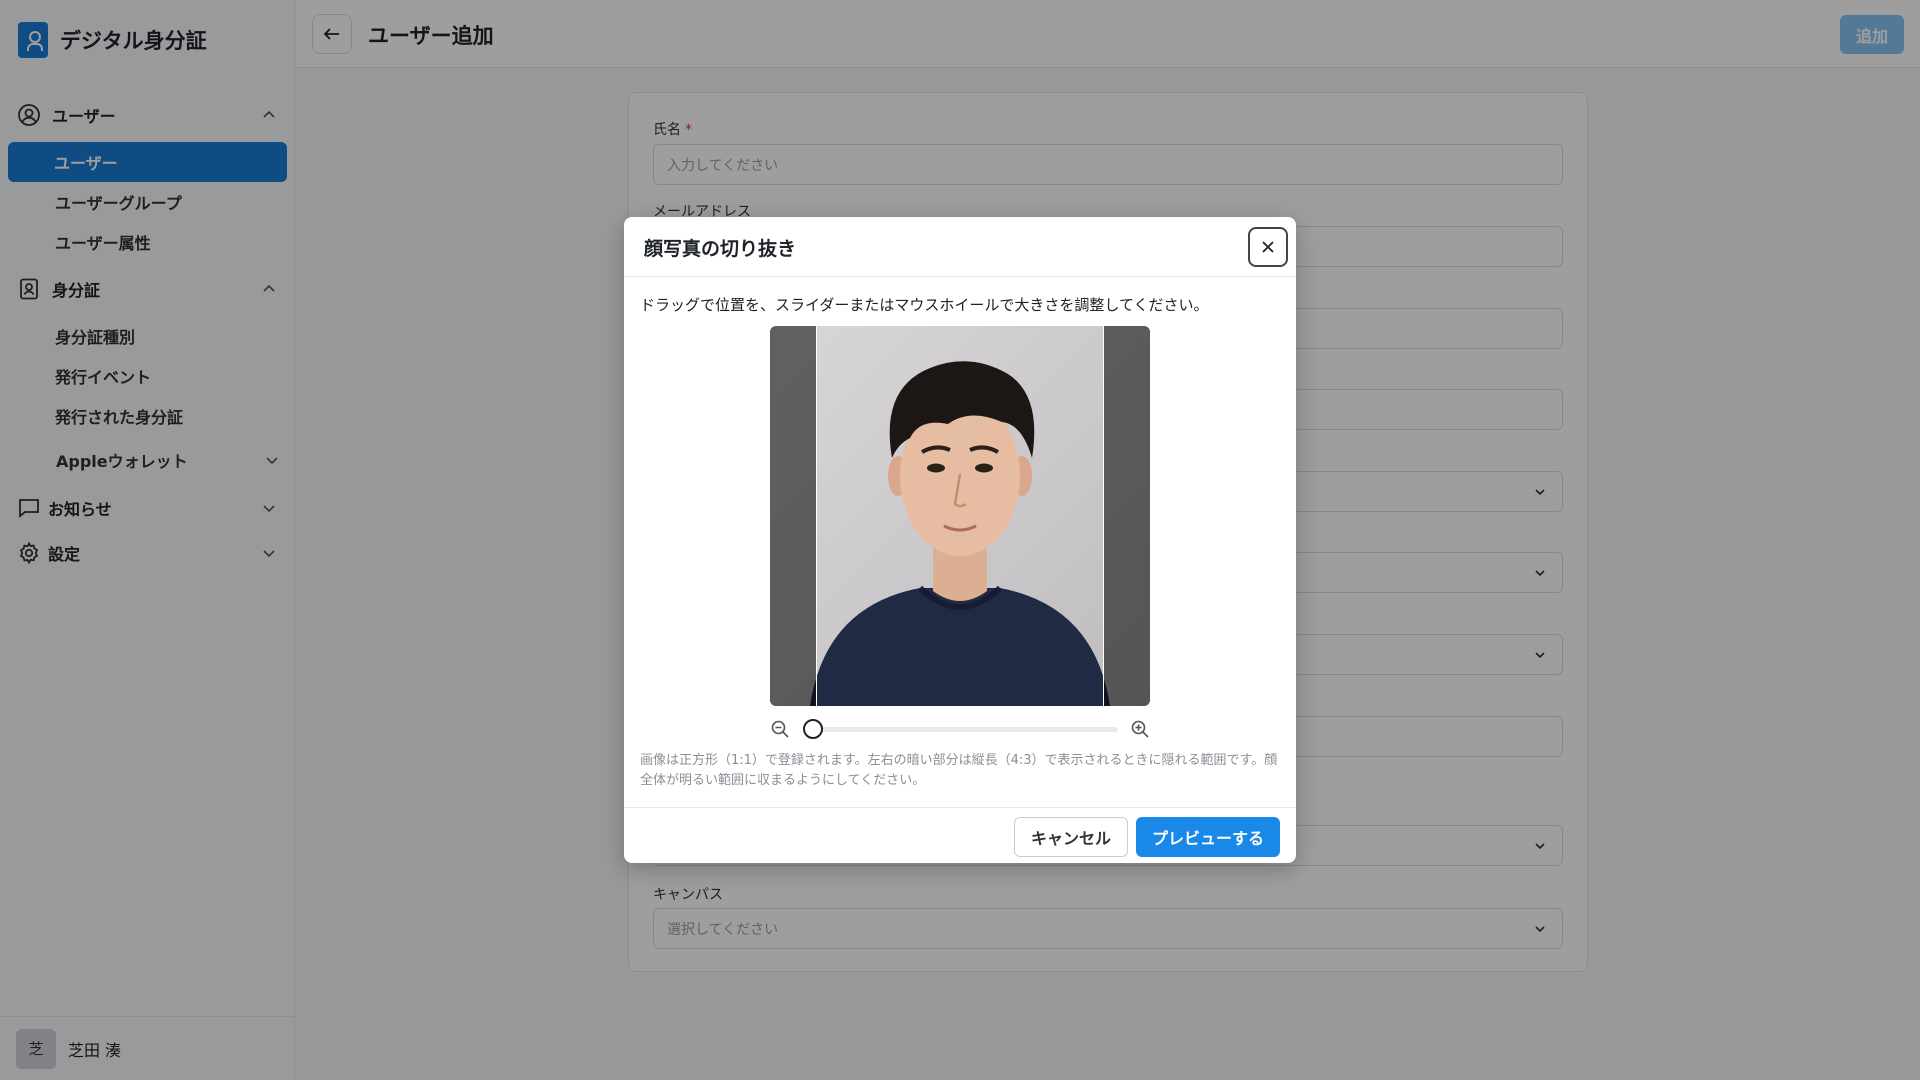  I want to click on dialog-footer: キャンセル プレビューする, so click(960, 835).